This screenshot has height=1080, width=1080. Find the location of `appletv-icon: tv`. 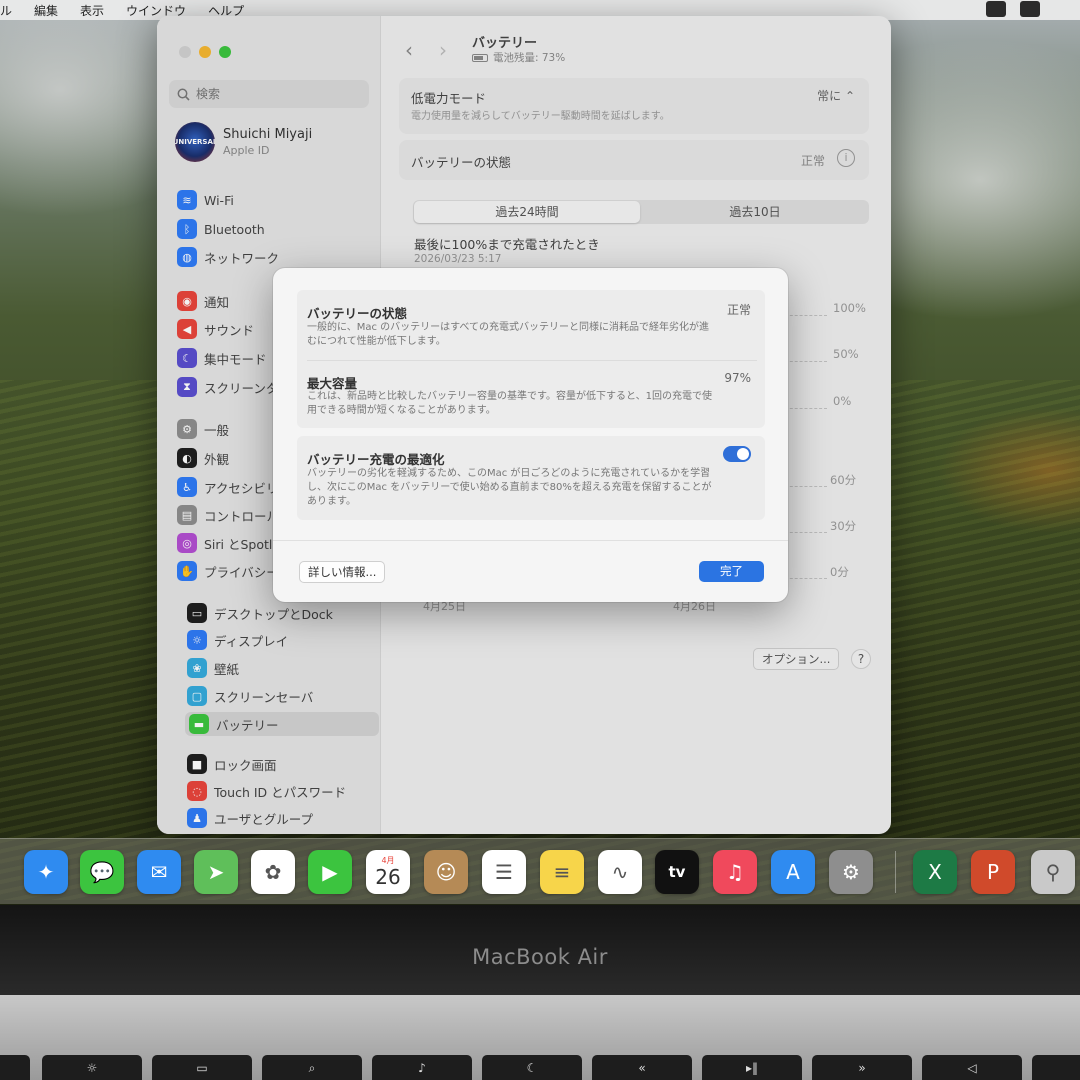

appletv-icon: tv is located at coordinates (677, 872).